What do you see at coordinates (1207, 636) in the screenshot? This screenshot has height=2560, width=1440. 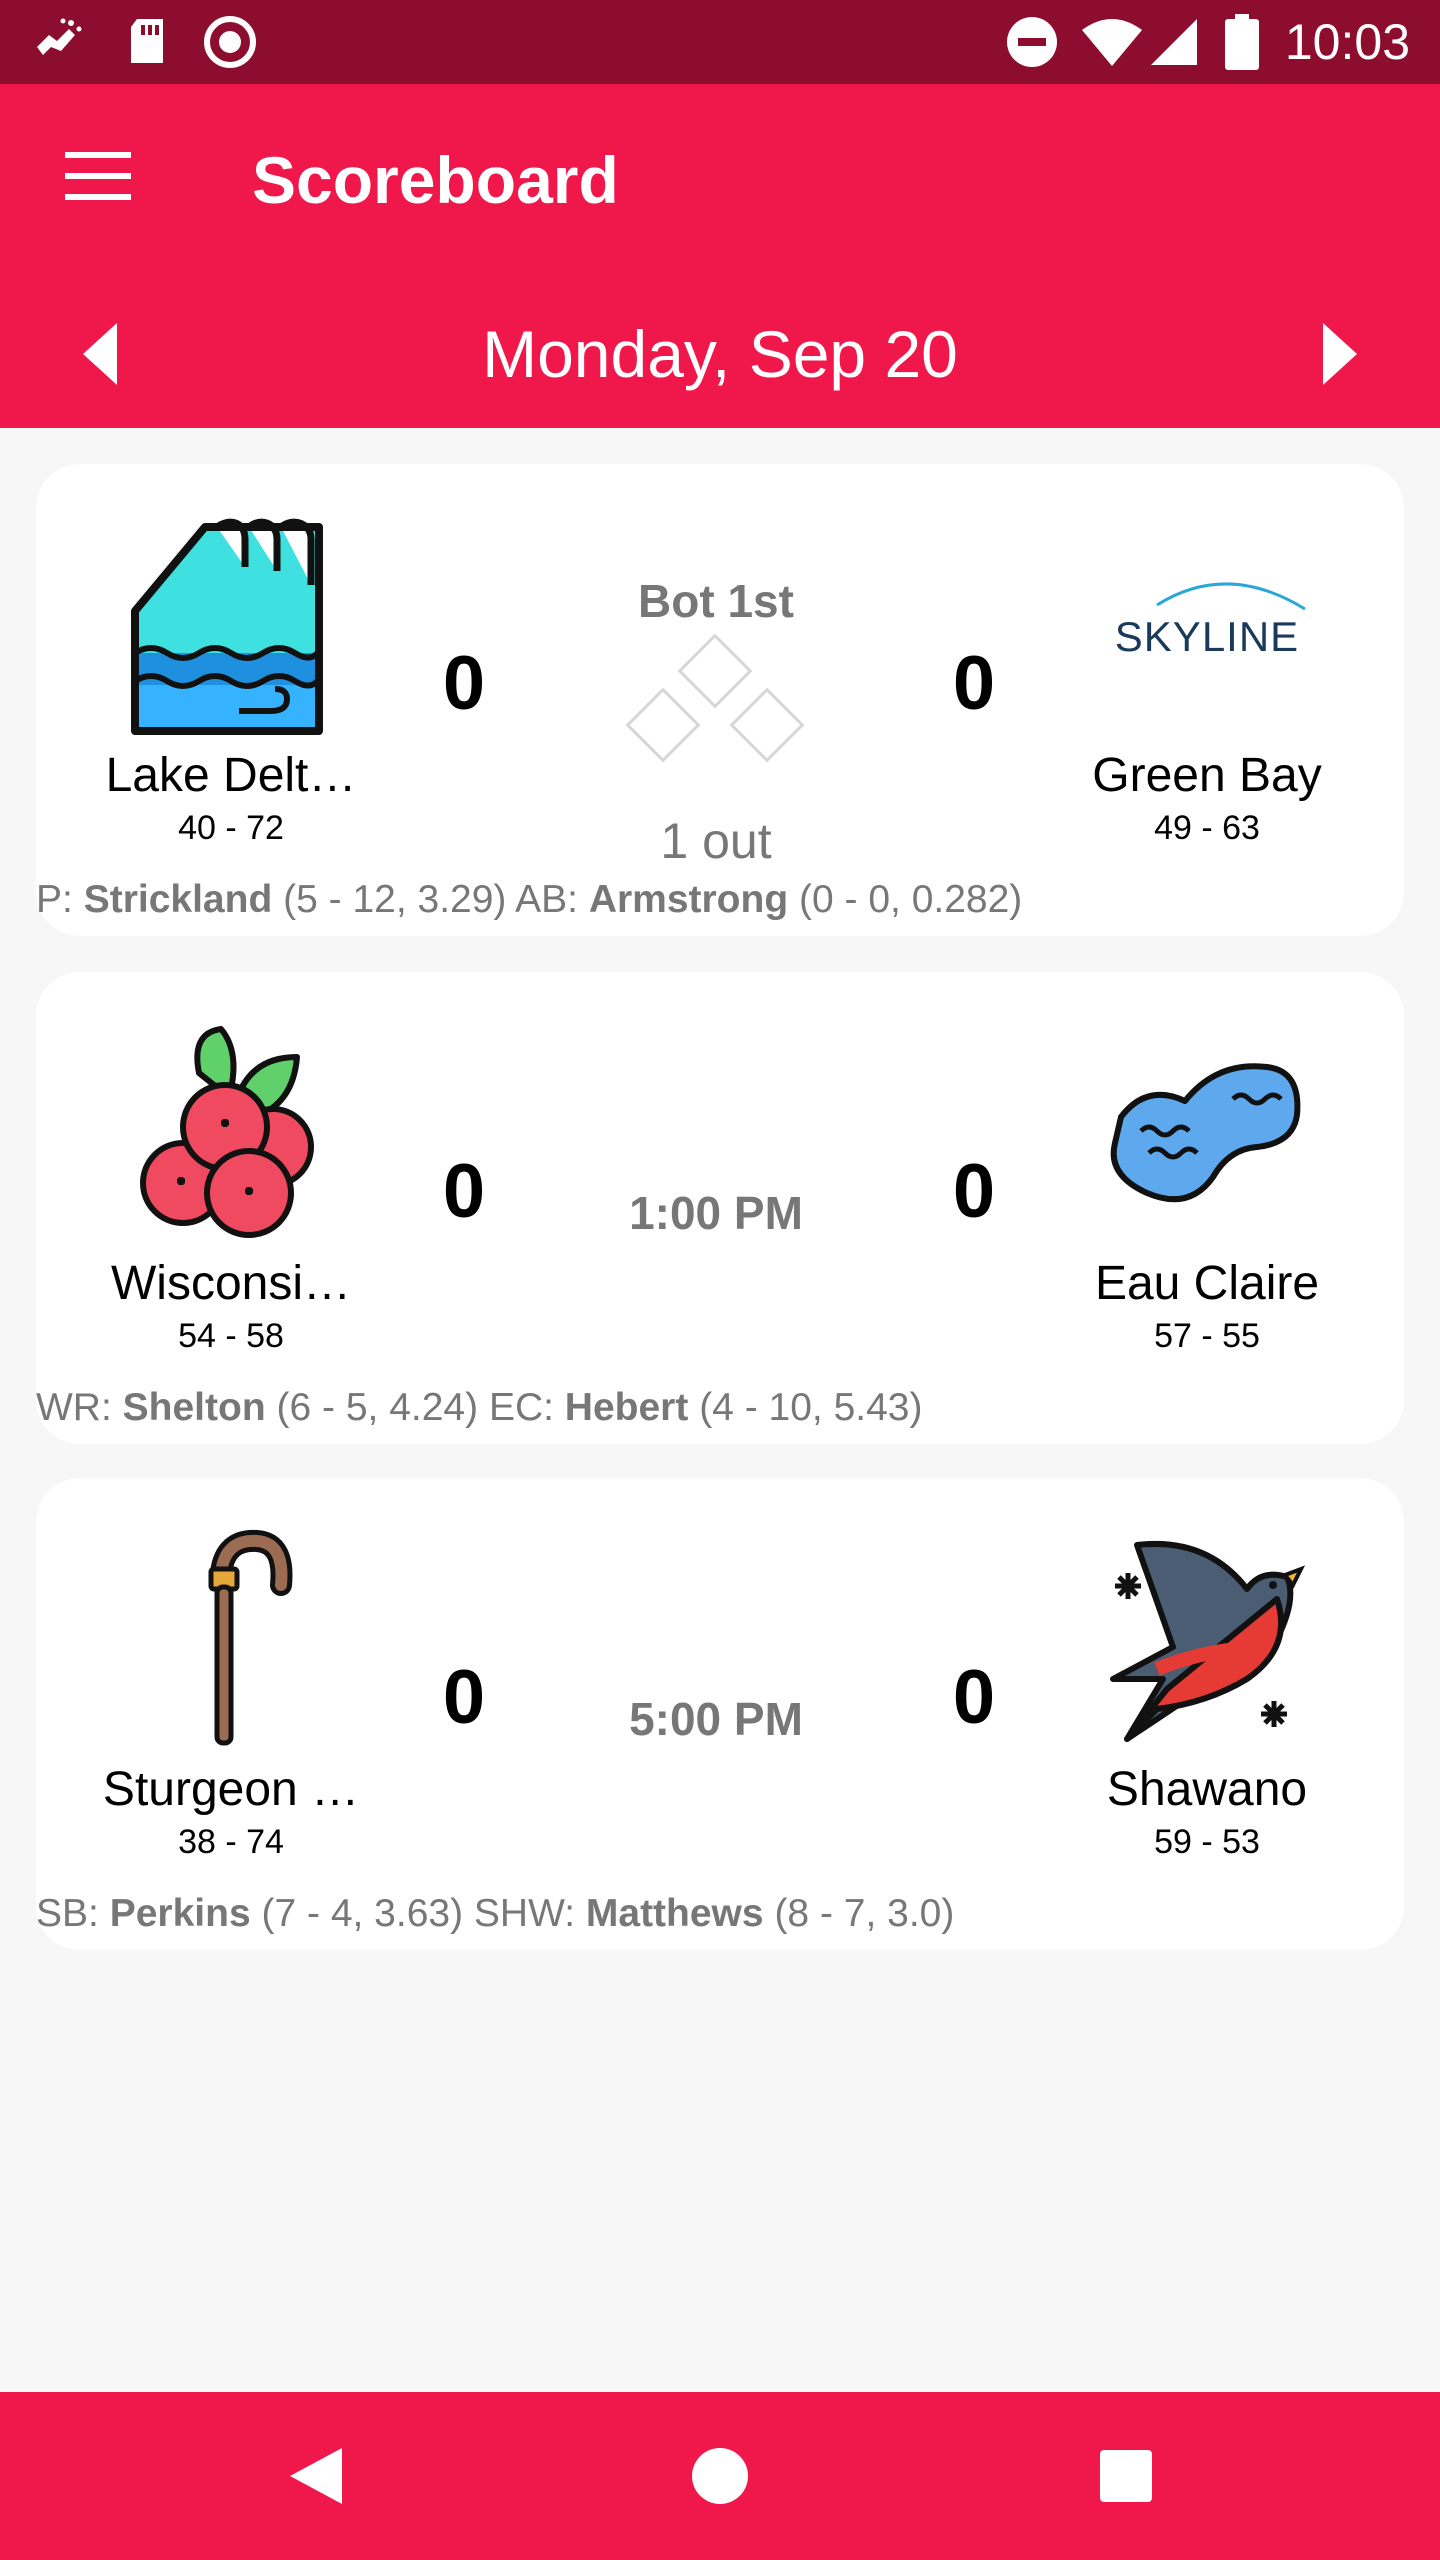 I see `svg-text: SKYLINE` at bounding box center [1207, 636].